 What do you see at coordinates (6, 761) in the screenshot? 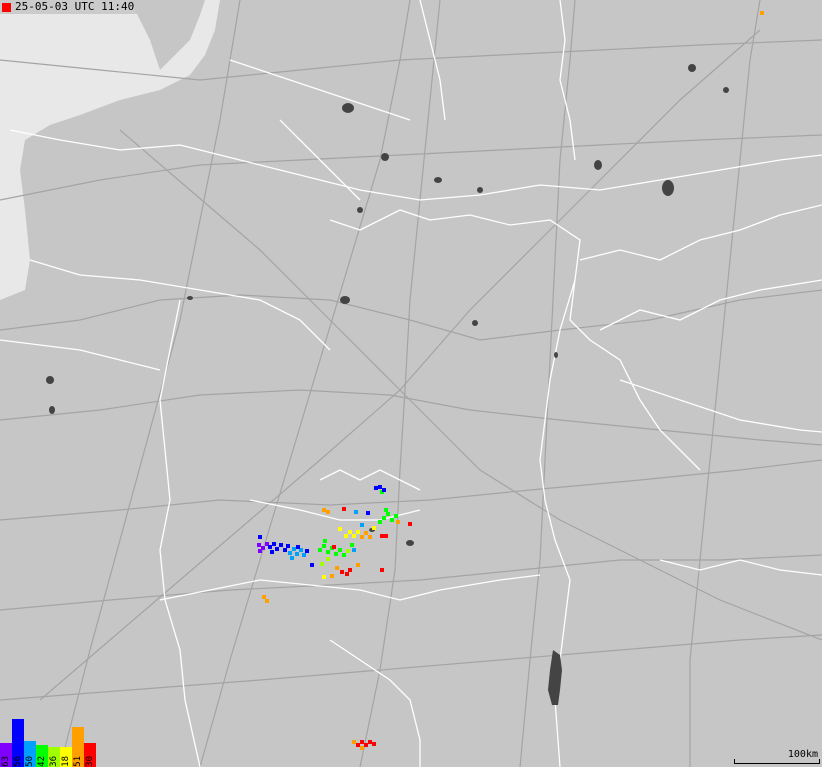
I see `legend-bar-label: 63` at bounding box center [6, 761].